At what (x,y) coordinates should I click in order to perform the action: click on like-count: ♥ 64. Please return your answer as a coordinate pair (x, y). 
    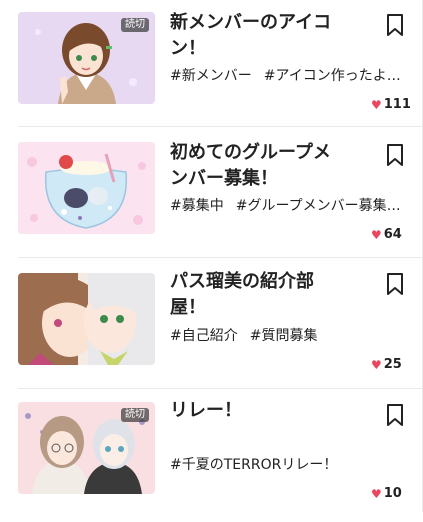
    Looking at the image, I should click on (397, 234).